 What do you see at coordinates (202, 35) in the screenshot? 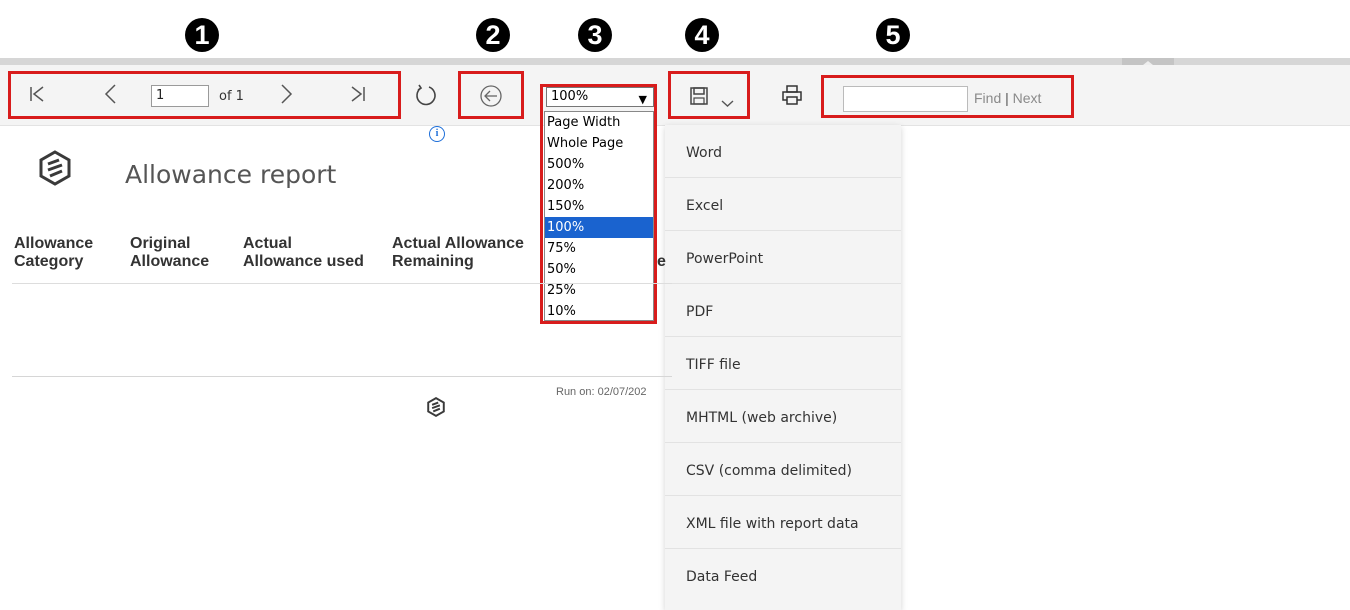
I see `callout-1: 1` at bounding box center [202, 35].